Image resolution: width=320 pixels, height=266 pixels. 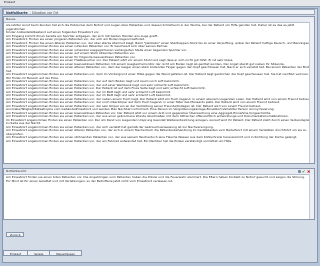 I want to click on window-title: Einkauf, so click(x=10, y=2).